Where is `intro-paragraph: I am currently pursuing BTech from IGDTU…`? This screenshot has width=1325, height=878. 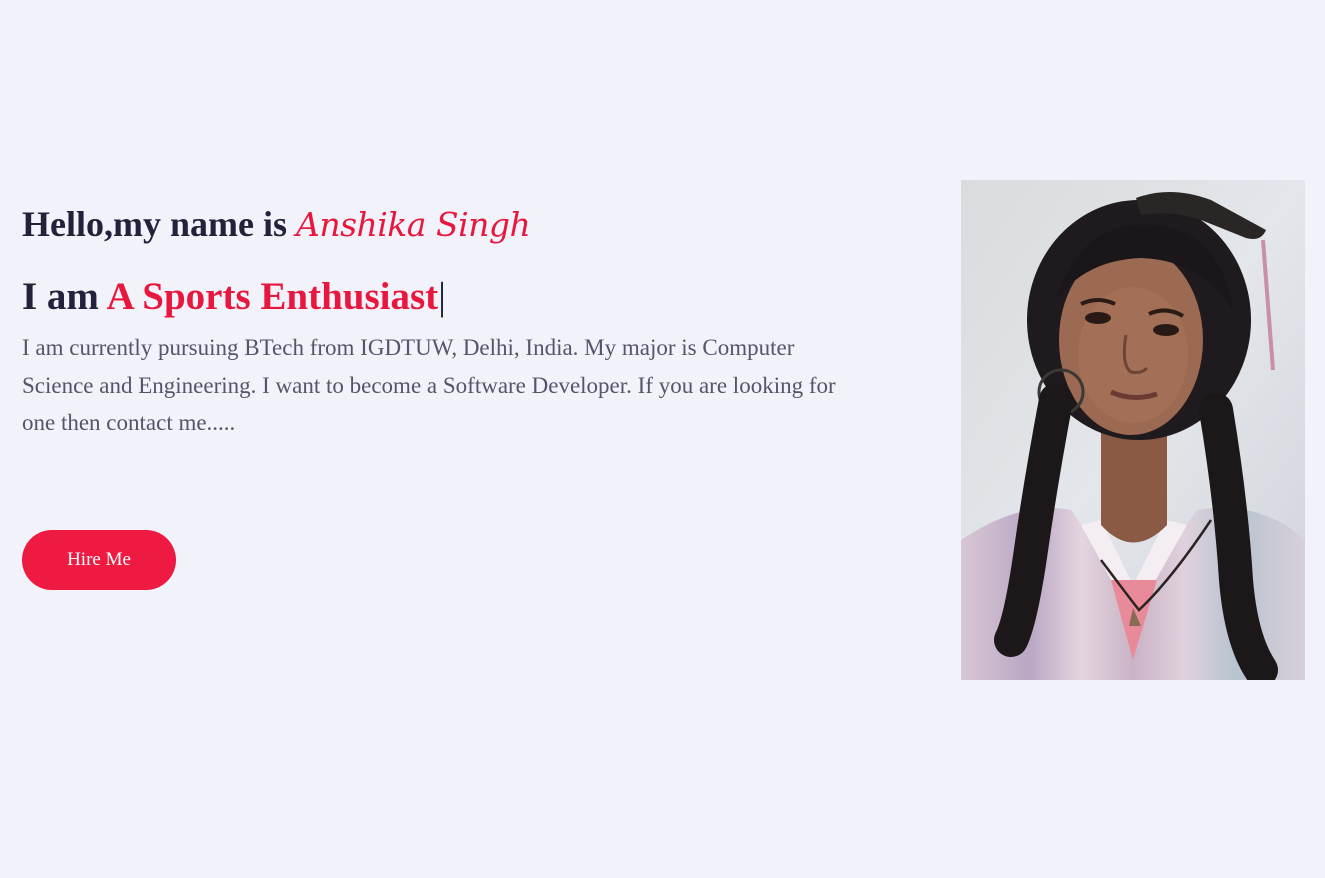 intro-paragraph: I am currently pursuing BTech from IGDTU… is located at coordinates (429, 385).